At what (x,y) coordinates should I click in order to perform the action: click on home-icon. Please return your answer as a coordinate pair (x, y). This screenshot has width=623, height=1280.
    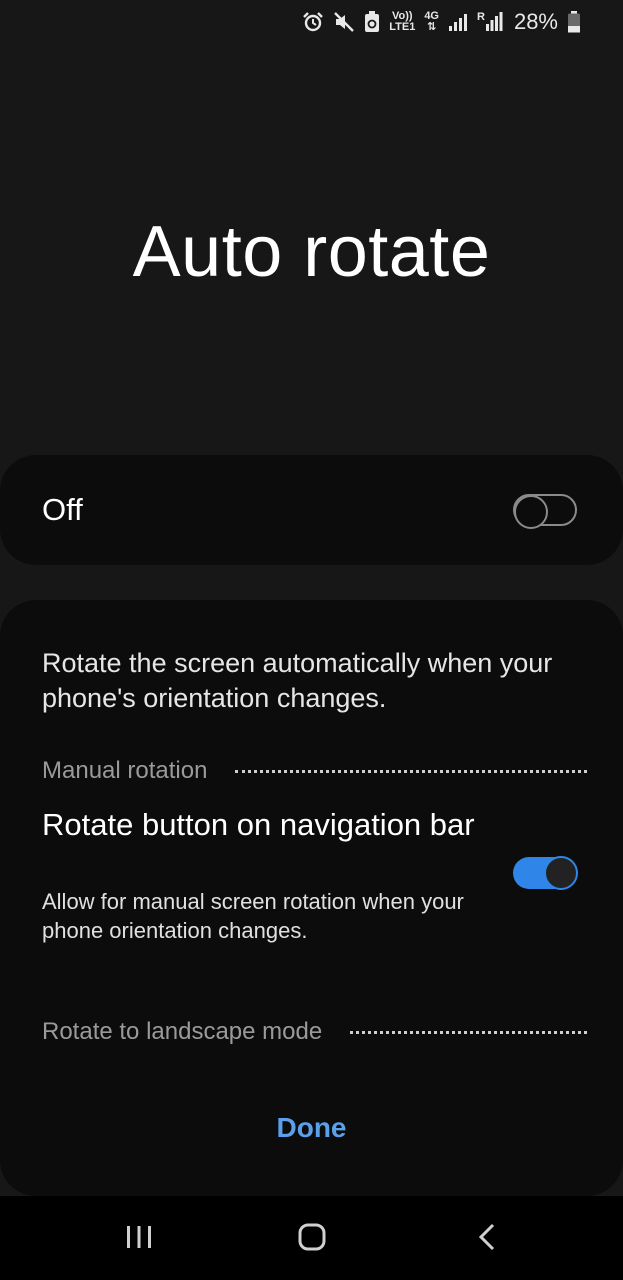
    Looking at the image, I should click on (312, 1237).